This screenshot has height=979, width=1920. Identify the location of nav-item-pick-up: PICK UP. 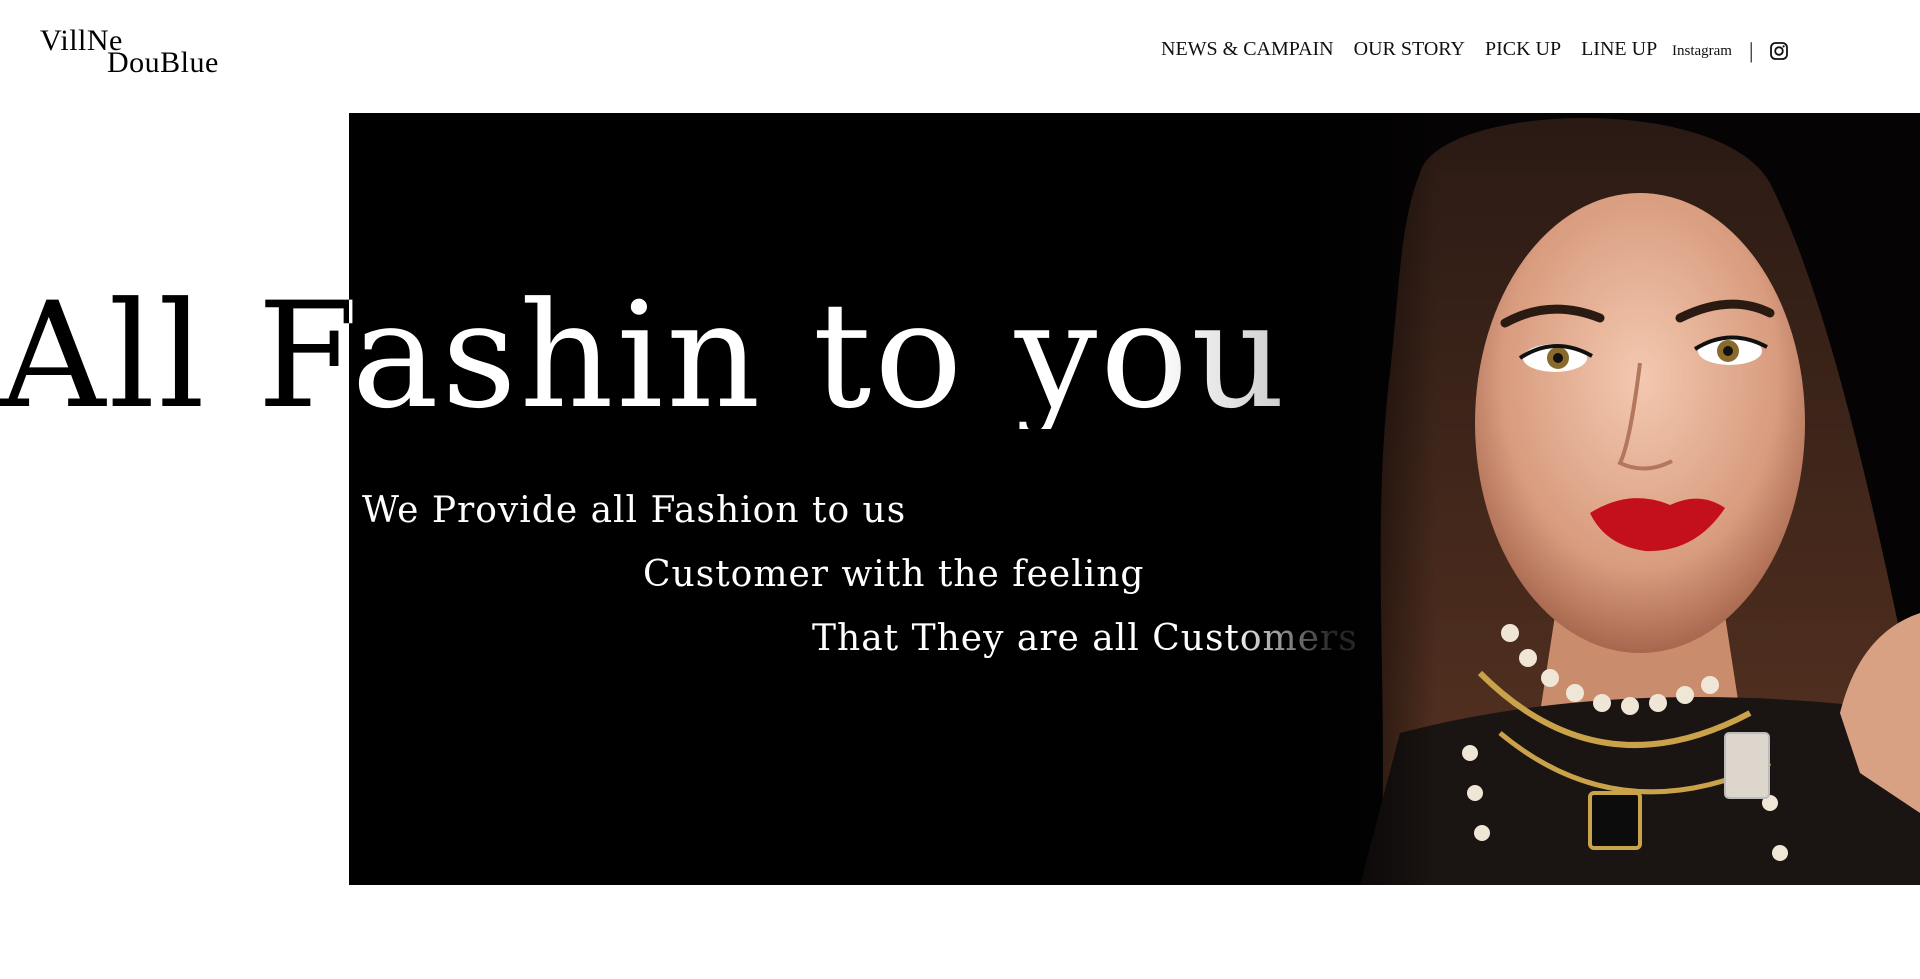
(1523, 49).